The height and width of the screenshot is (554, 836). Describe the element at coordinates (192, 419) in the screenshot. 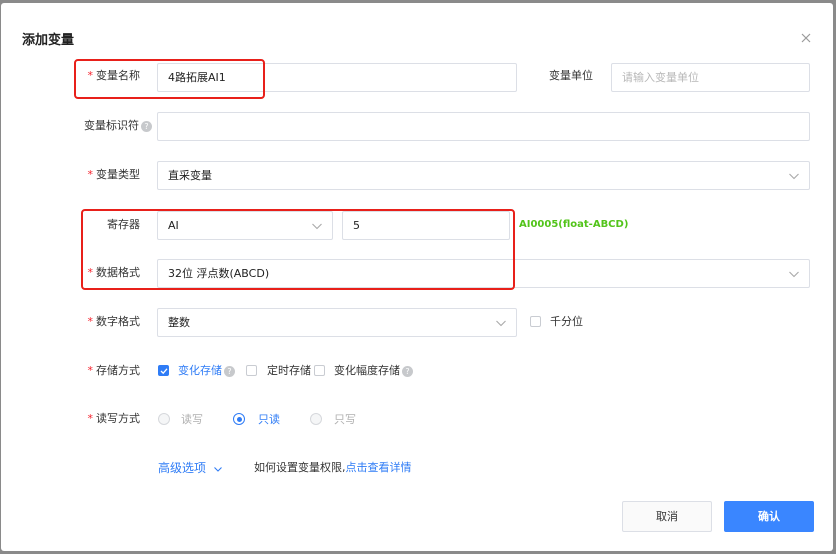

I see `rw-readwrite-label: 读写` at that location.